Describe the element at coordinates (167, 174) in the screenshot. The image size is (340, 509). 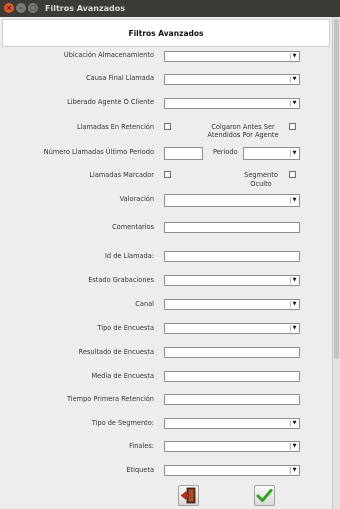
I see `llamadas-marcador-checkbox` at that location.